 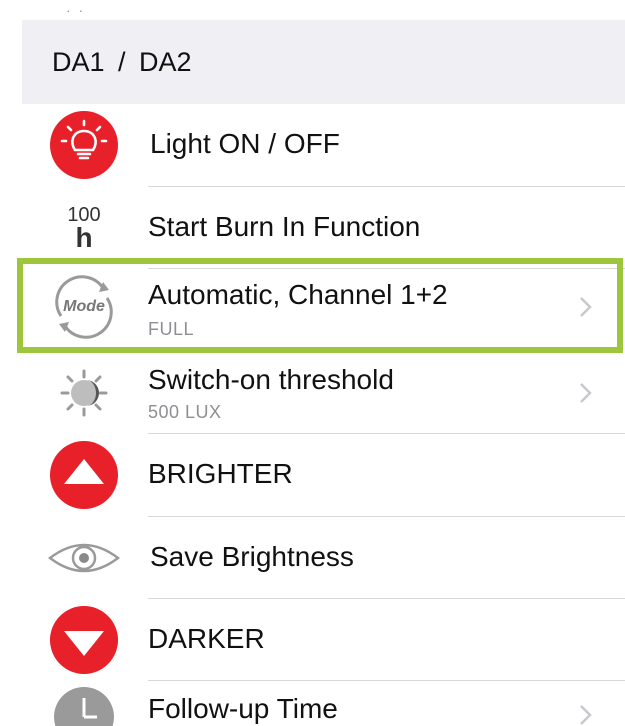 I want to click on light-bulb-icon, so click(x=84, y=145).